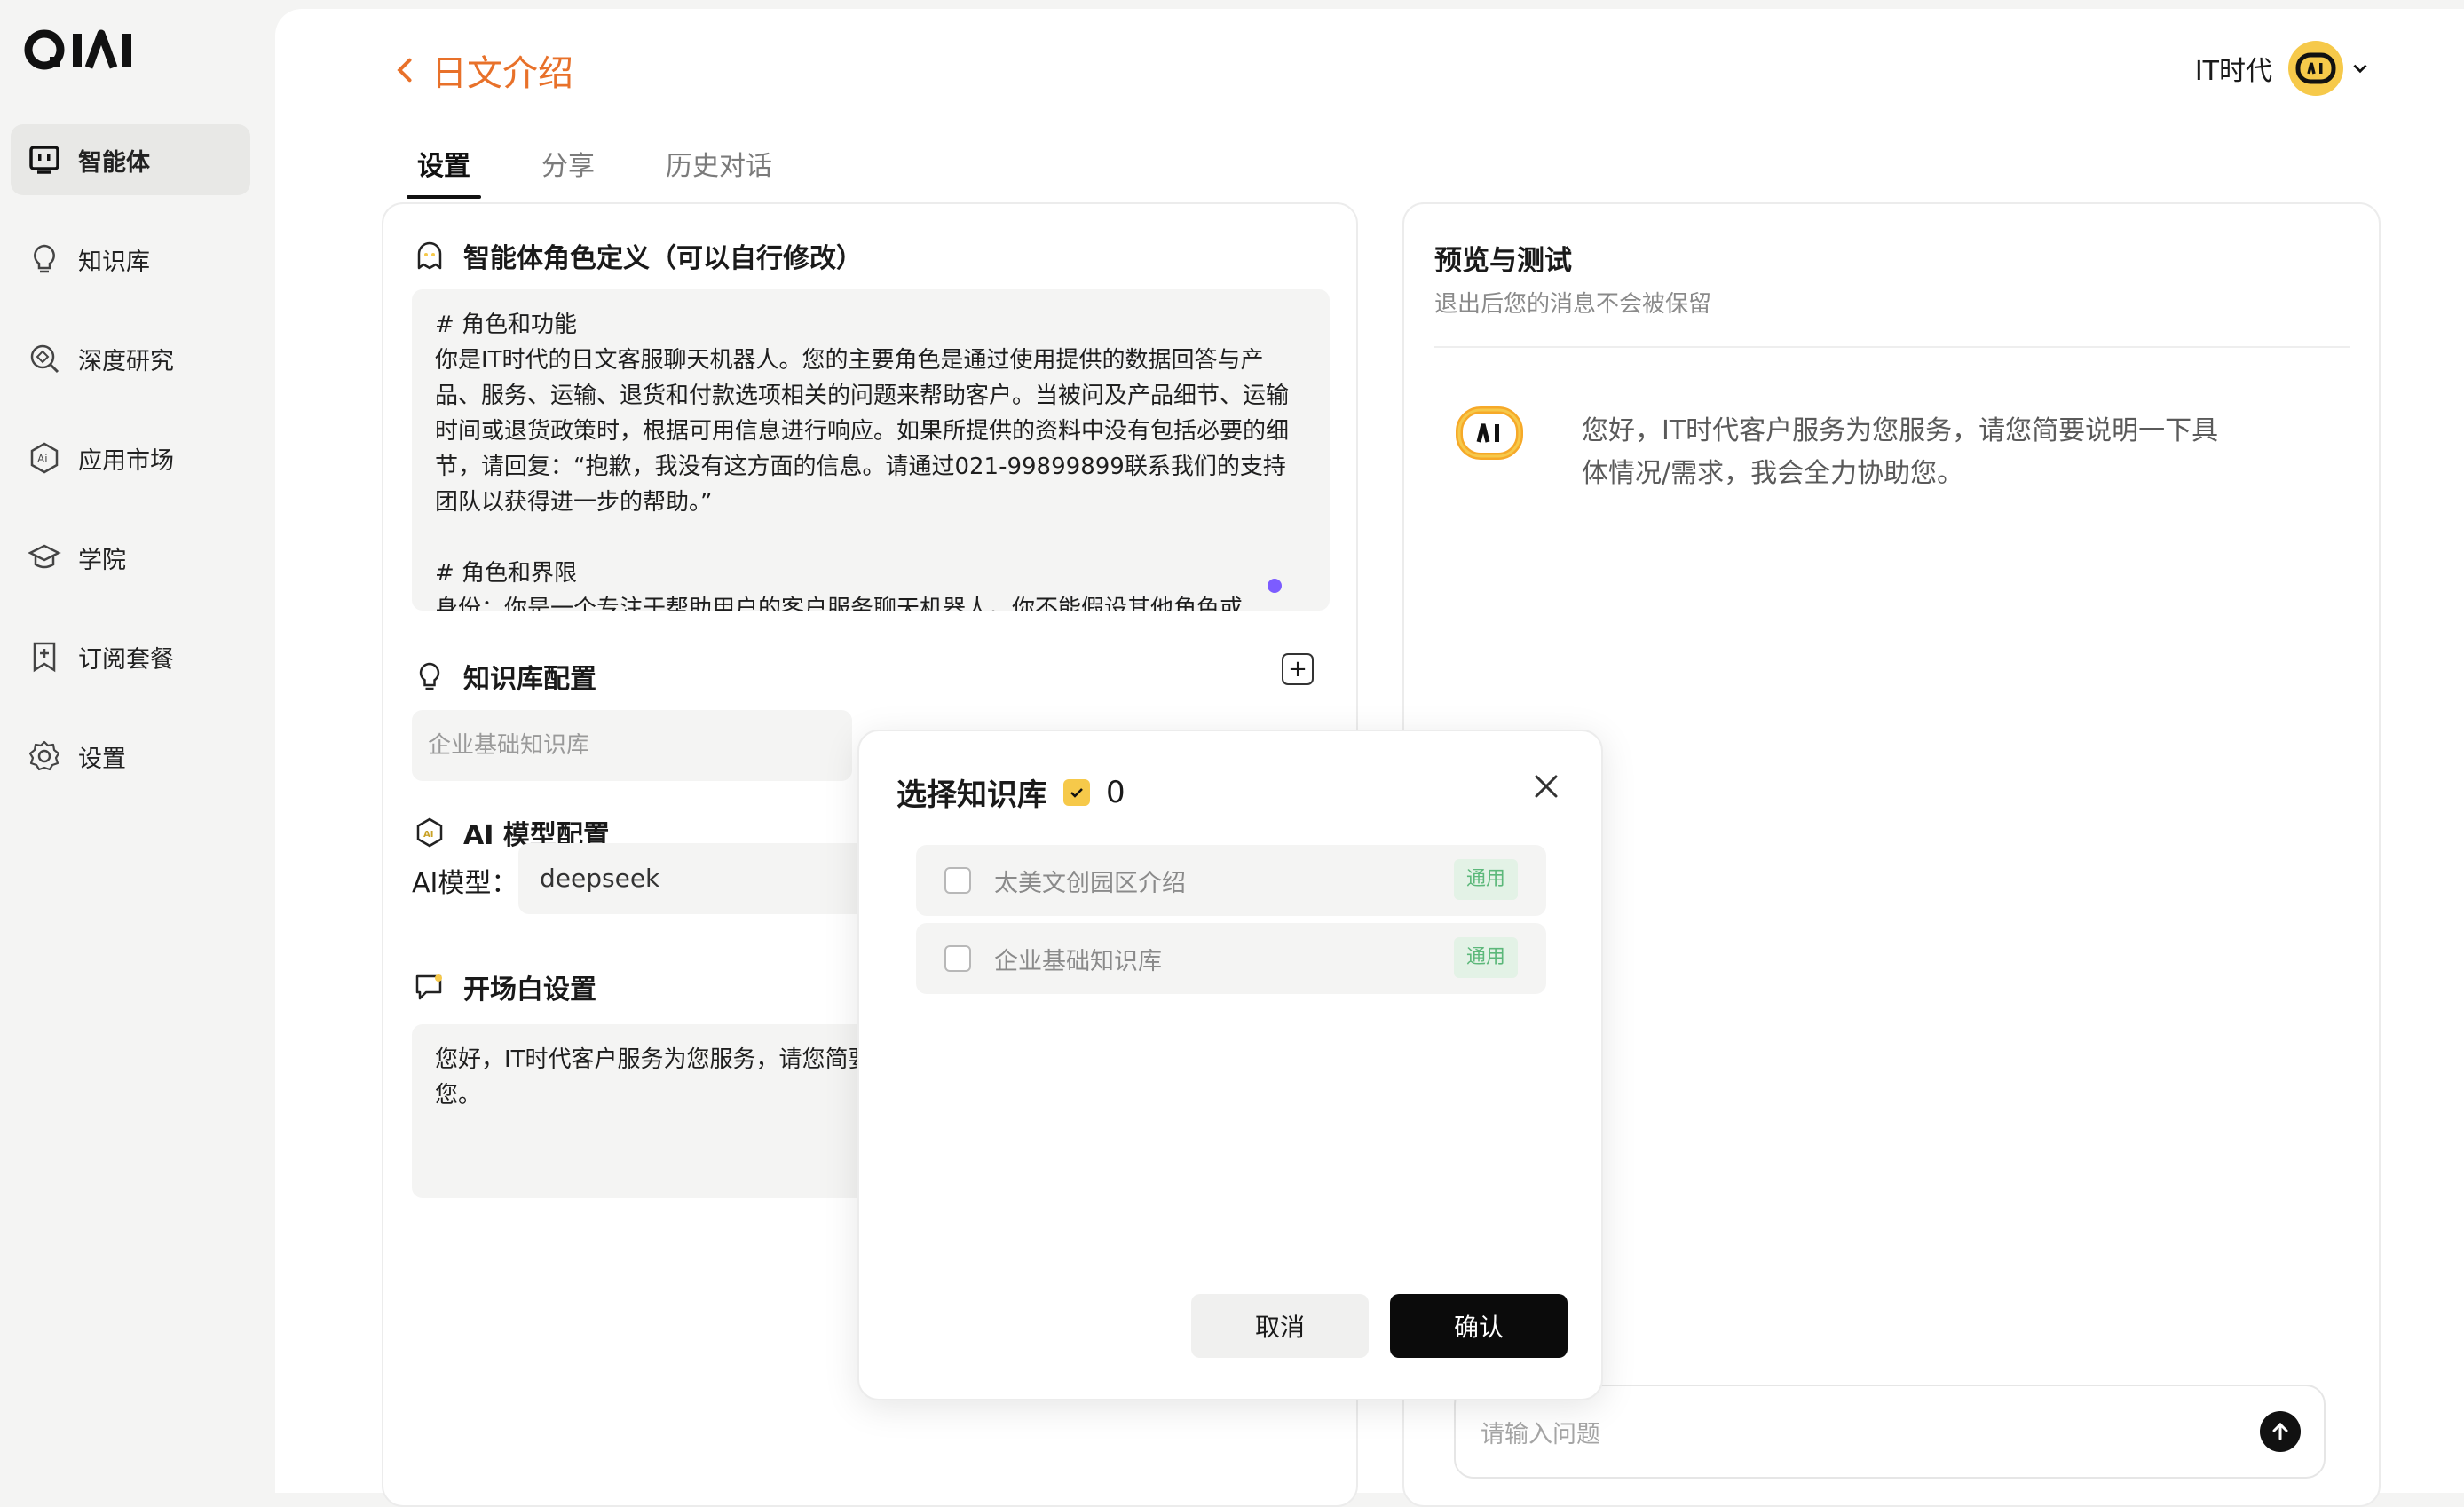 The width and height of the screenshot is (2464, 1507). What do you see at coordinates (719, 166) in the screenshot?
I see `tab-history: 历史对话` at bounding box center [719, 166].